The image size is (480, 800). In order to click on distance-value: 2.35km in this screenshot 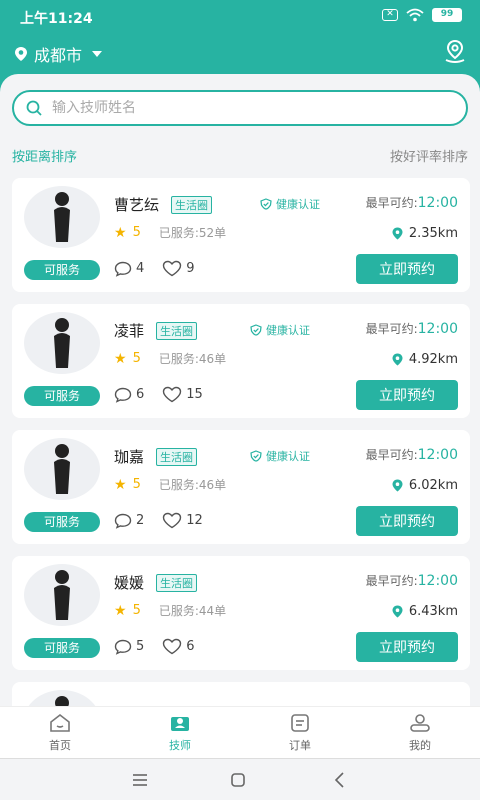, I will do `click(433, 233)`.